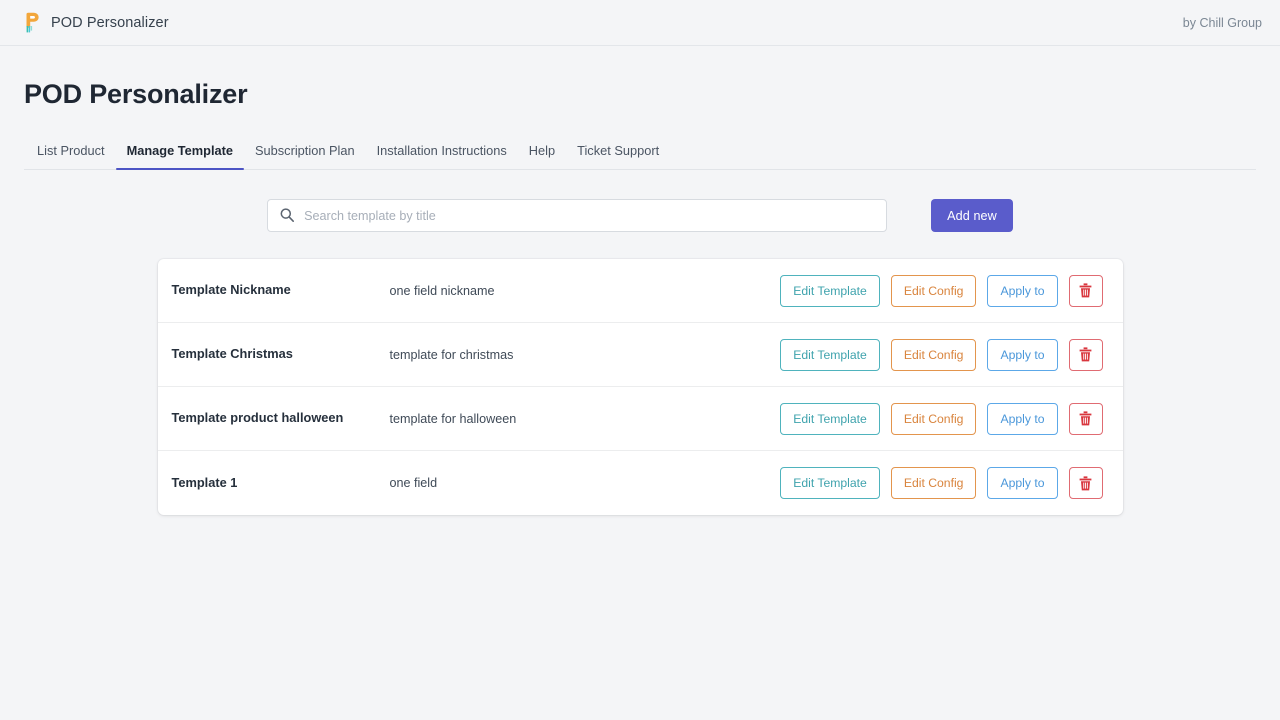 Image resolution: width=1280 pixels, height=720 pixels. I want to click on template-title: Template Christmas, so click(232, 354).